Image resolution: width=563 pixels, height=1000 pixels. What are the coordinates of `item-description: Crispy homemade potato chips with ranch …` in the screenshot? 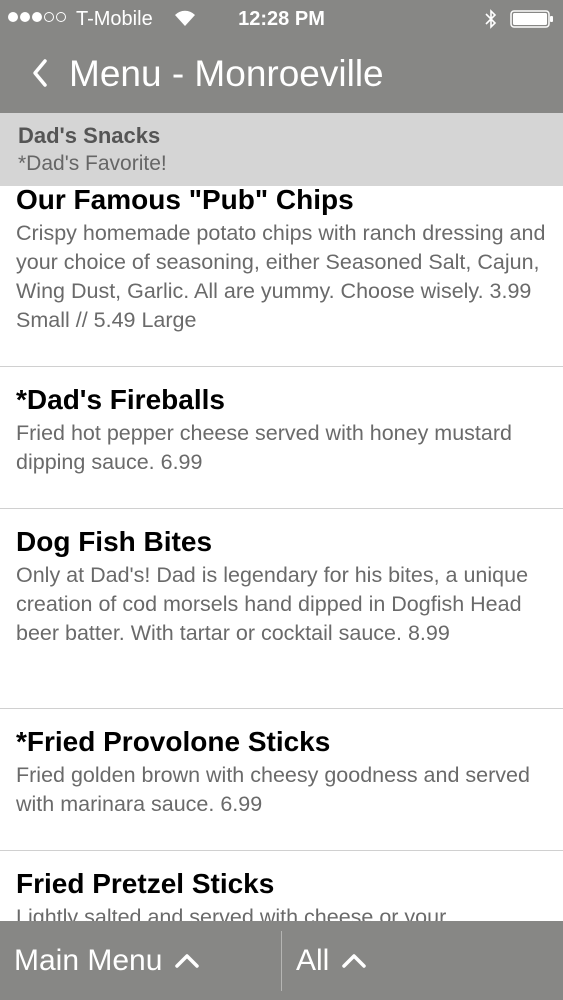 It's located at (281, 276).